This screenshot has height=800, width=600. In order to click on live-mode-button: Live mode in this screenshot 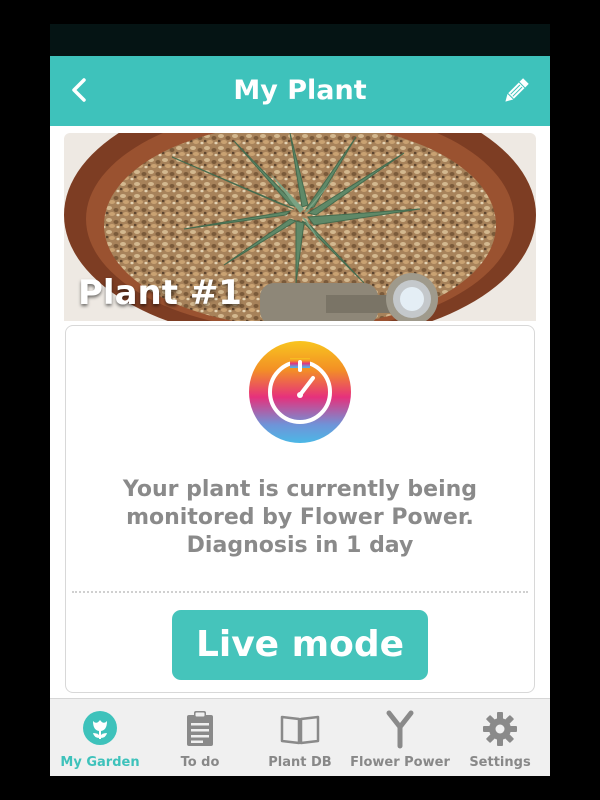, I will do `click(300, 645)`.